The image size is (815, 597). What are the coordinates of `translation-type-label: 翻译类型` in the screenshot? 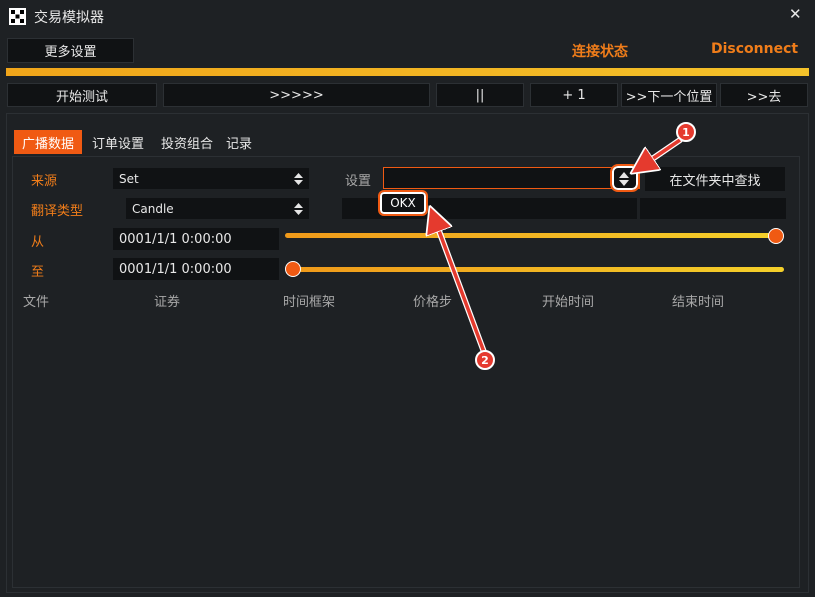 It's located at (57, 211).